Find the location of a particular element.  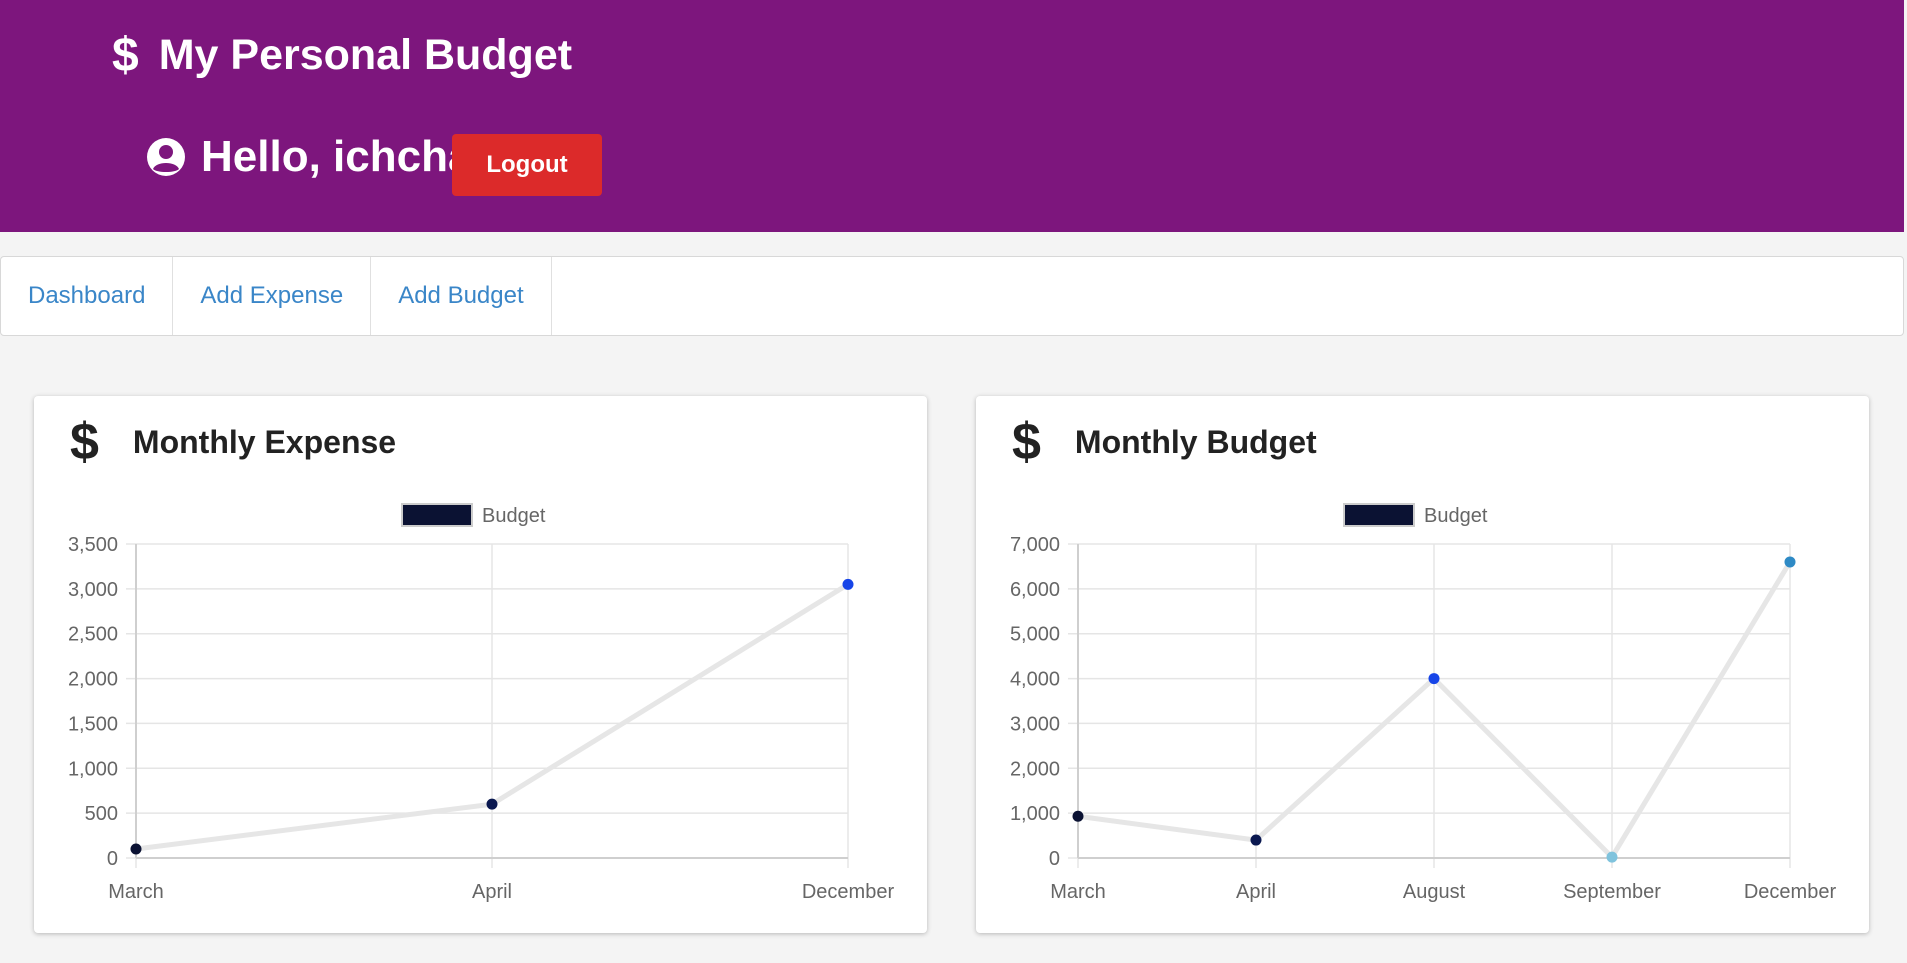

y-tick-label: 6,000 is located at coordinates (1035, 590).